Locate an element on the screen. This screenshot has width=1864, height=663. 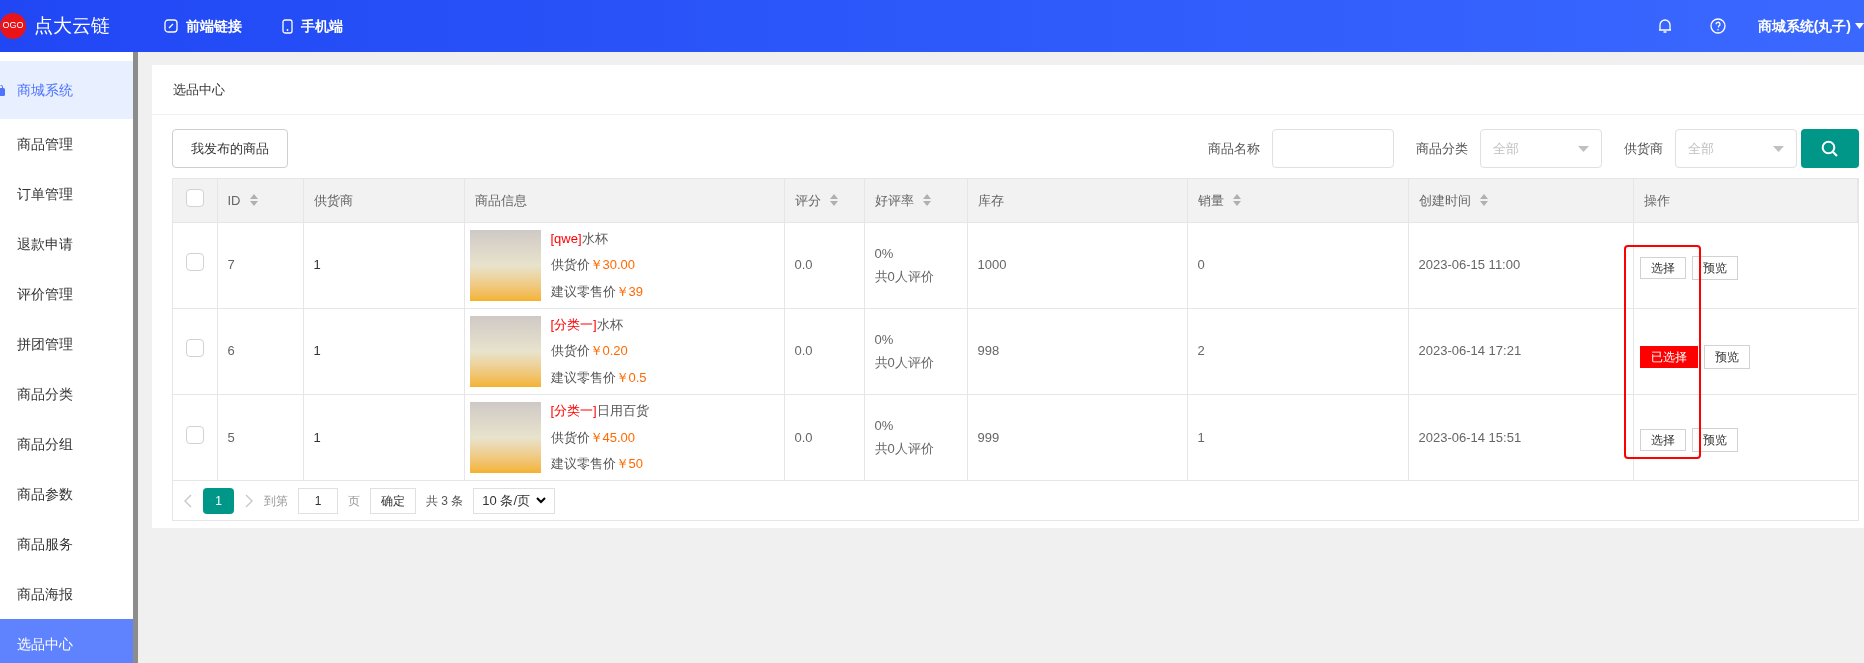
nav-link: 手机端 is located at coordinates (312, 26).